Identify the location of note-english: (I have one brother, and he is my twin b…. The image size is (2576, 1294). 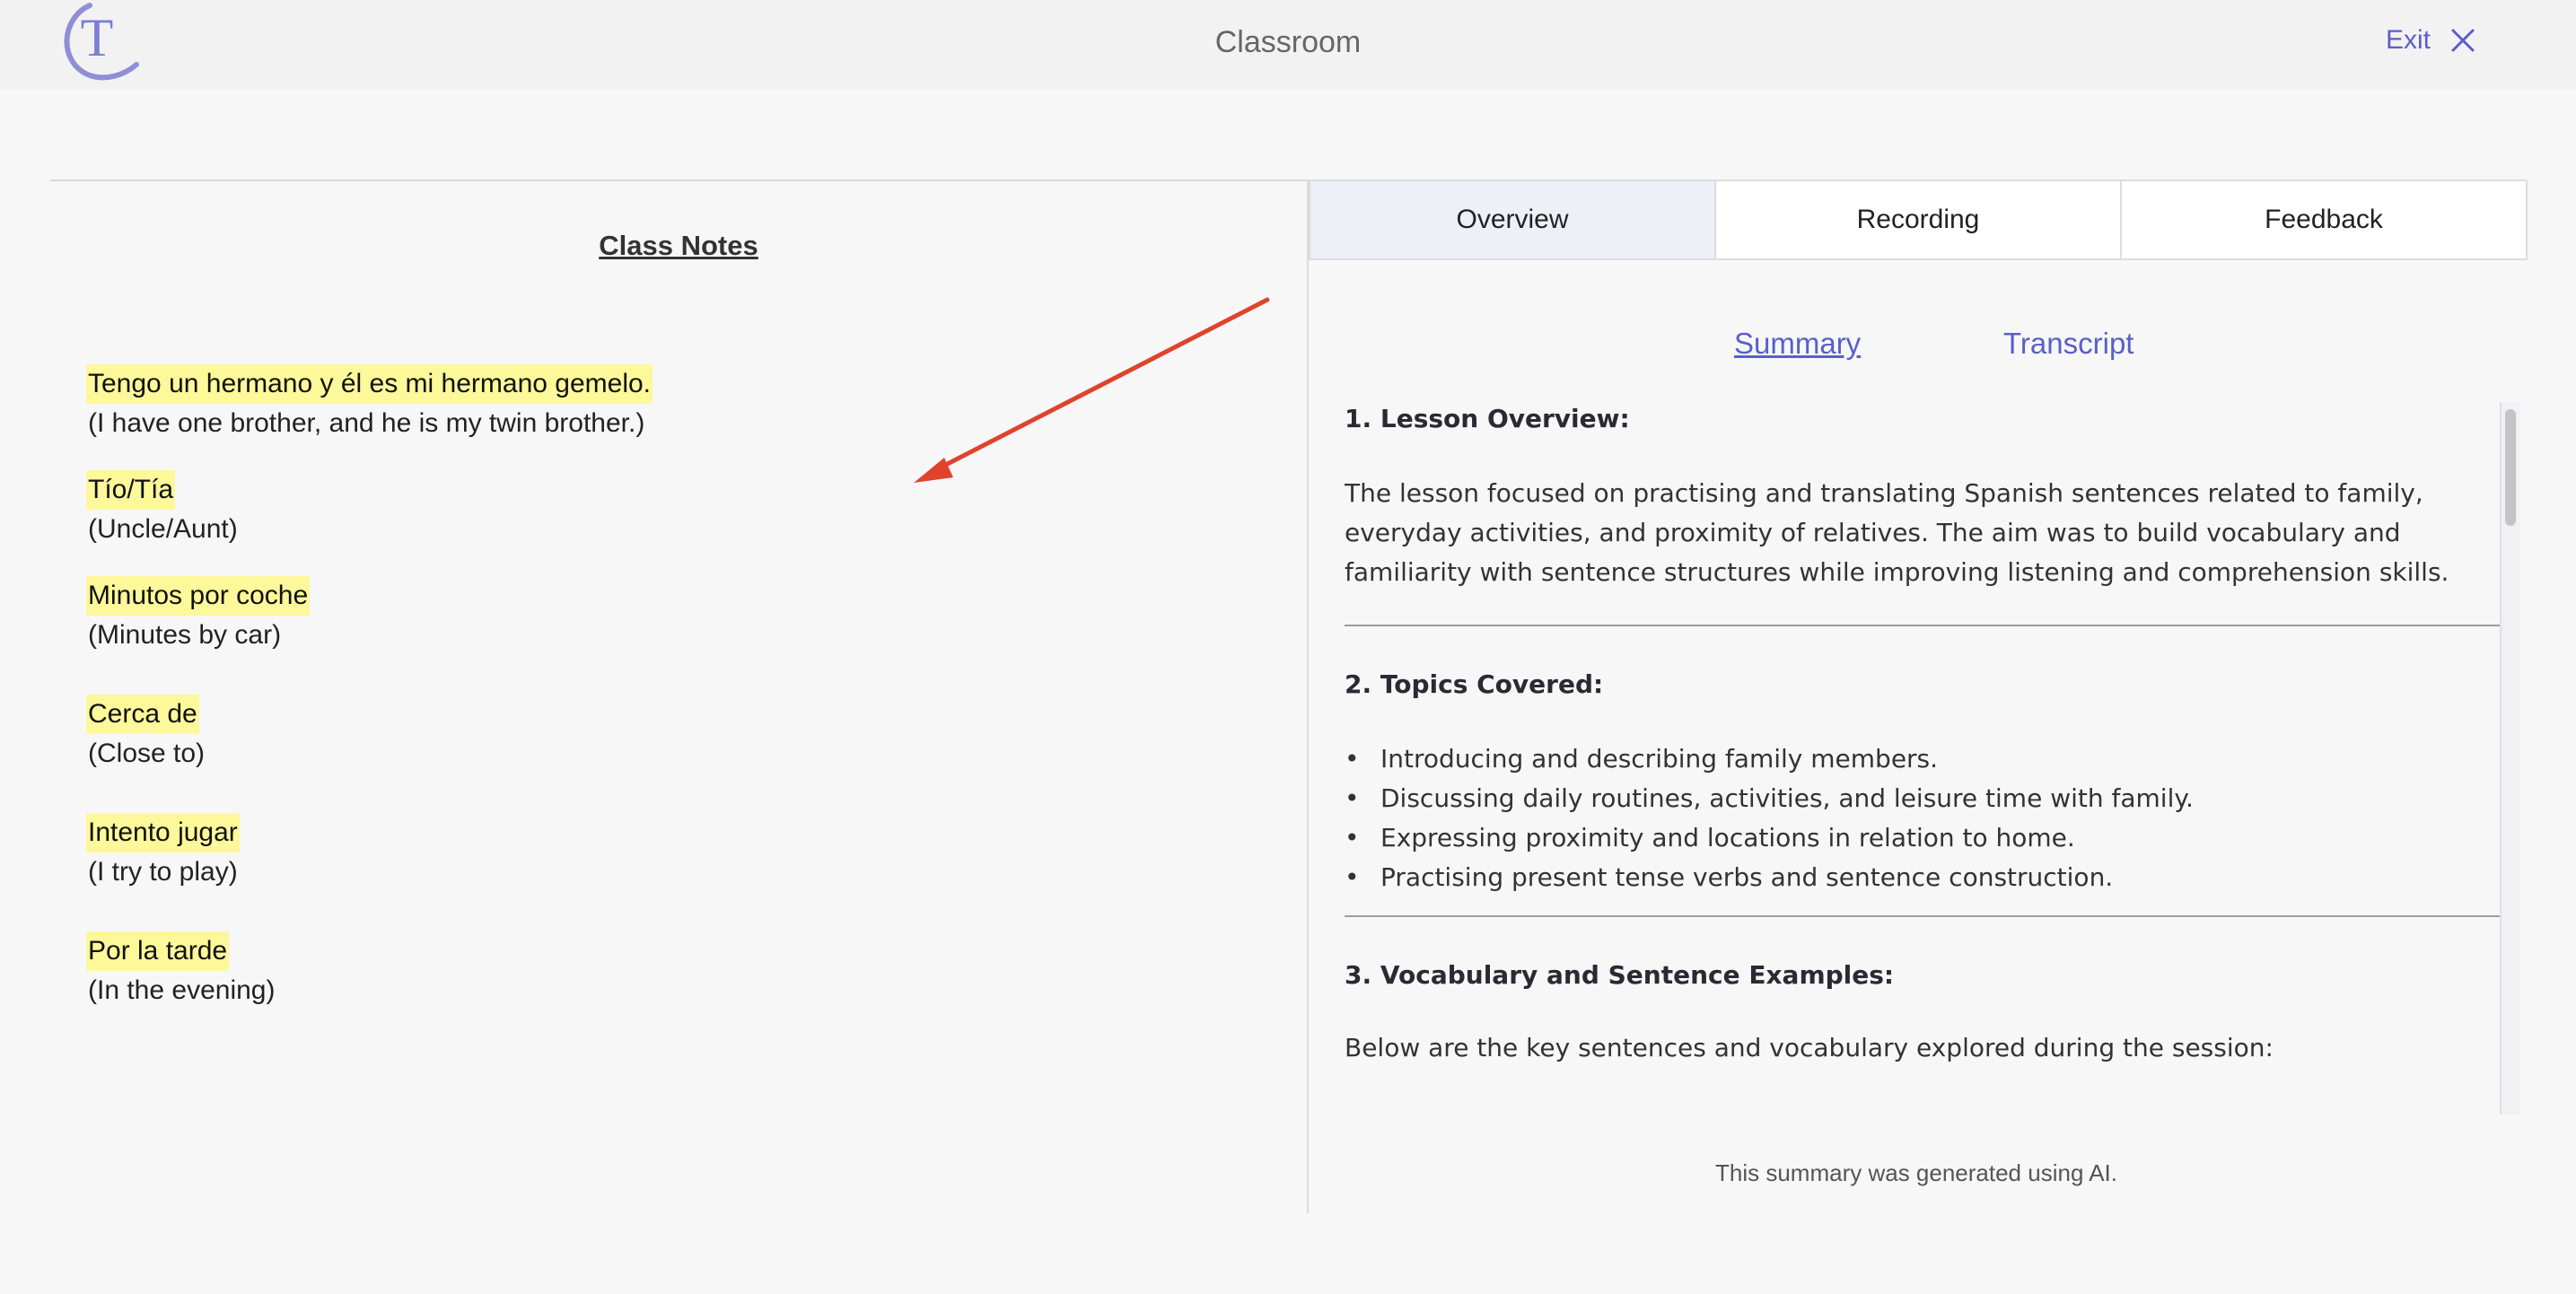
(366, 423).